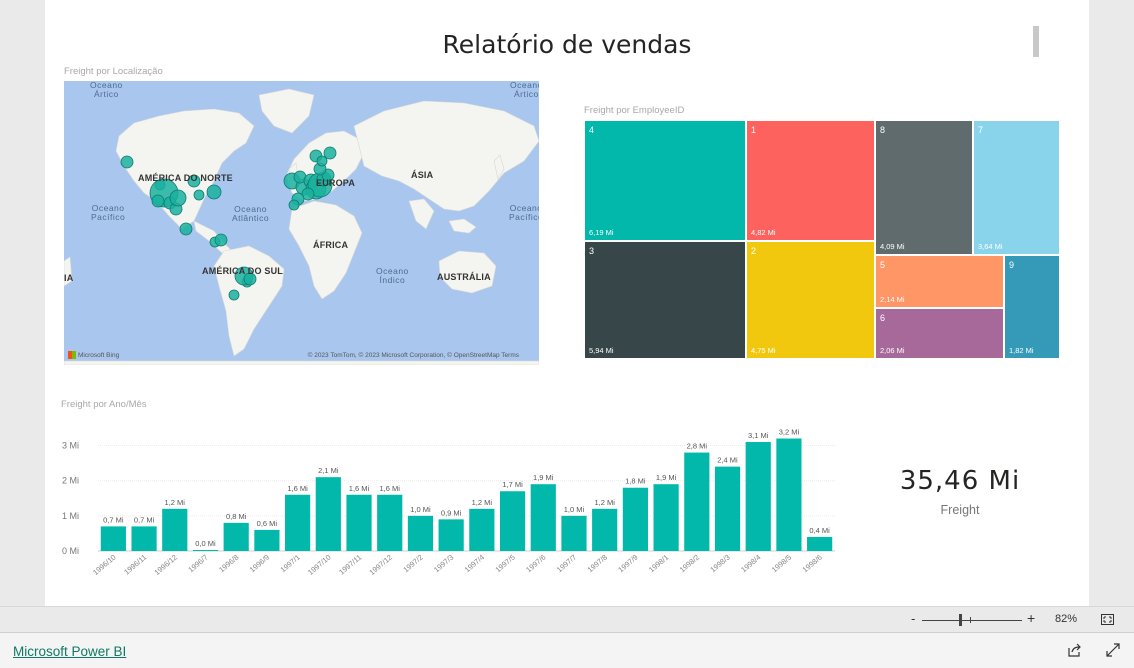  What do you see at coordinates (524, 212) in the screenshot?
I see `label-pacific-right: Oceano Pacífico` at bounding box center [524, 212].